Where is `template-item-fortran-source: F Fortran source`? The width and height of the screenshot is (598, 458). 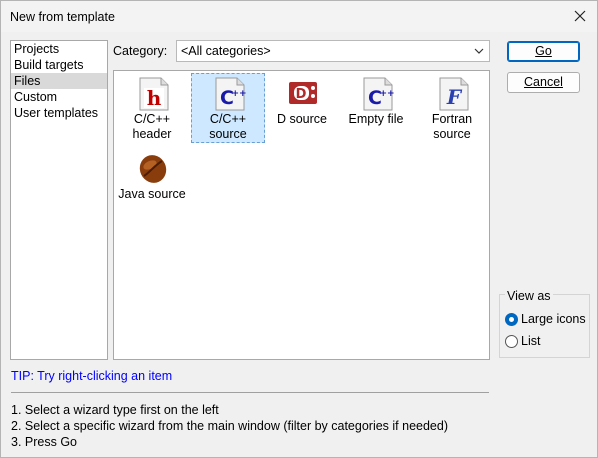
template-item-fortran-source: F Fortran source is located at coordinates (452, 108).